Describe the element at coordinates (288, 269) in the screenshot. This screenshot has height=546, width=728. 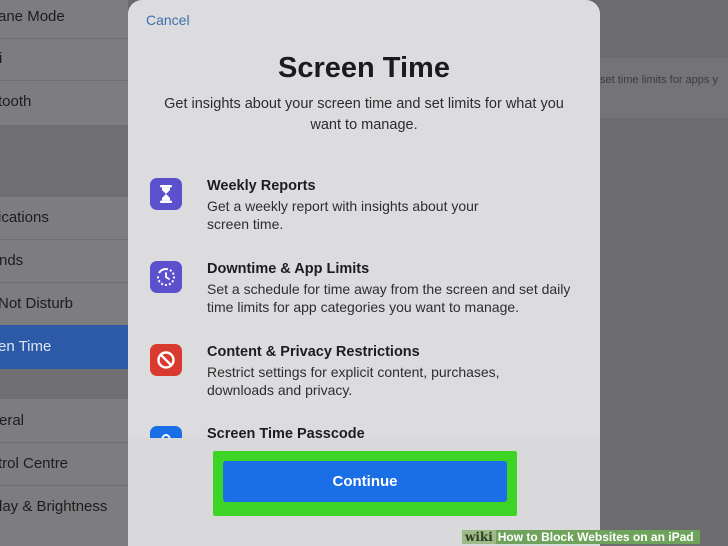
I see `feature-title: Downtime & App Limits` at that location.